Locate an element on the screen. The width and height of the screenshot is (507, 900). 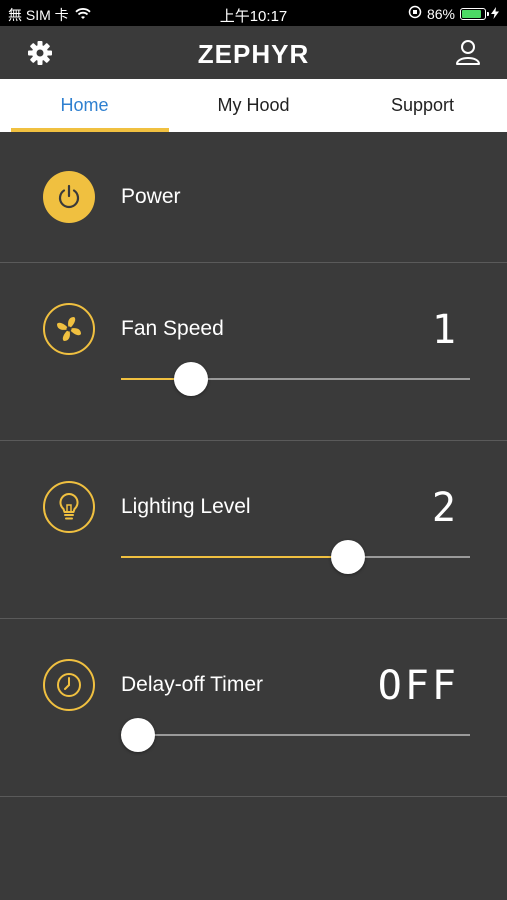
battery-percent: 86% is located at coordinates (440, 13).